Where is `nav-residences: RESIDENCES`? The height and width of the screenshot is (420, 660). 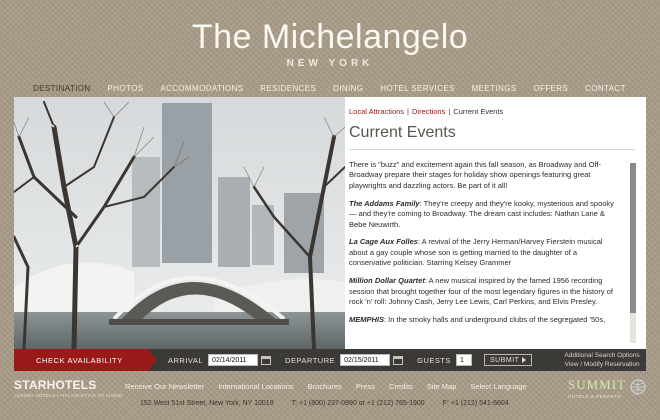 nav-residences: RESIDENCES is located at coordinates (288, 88).